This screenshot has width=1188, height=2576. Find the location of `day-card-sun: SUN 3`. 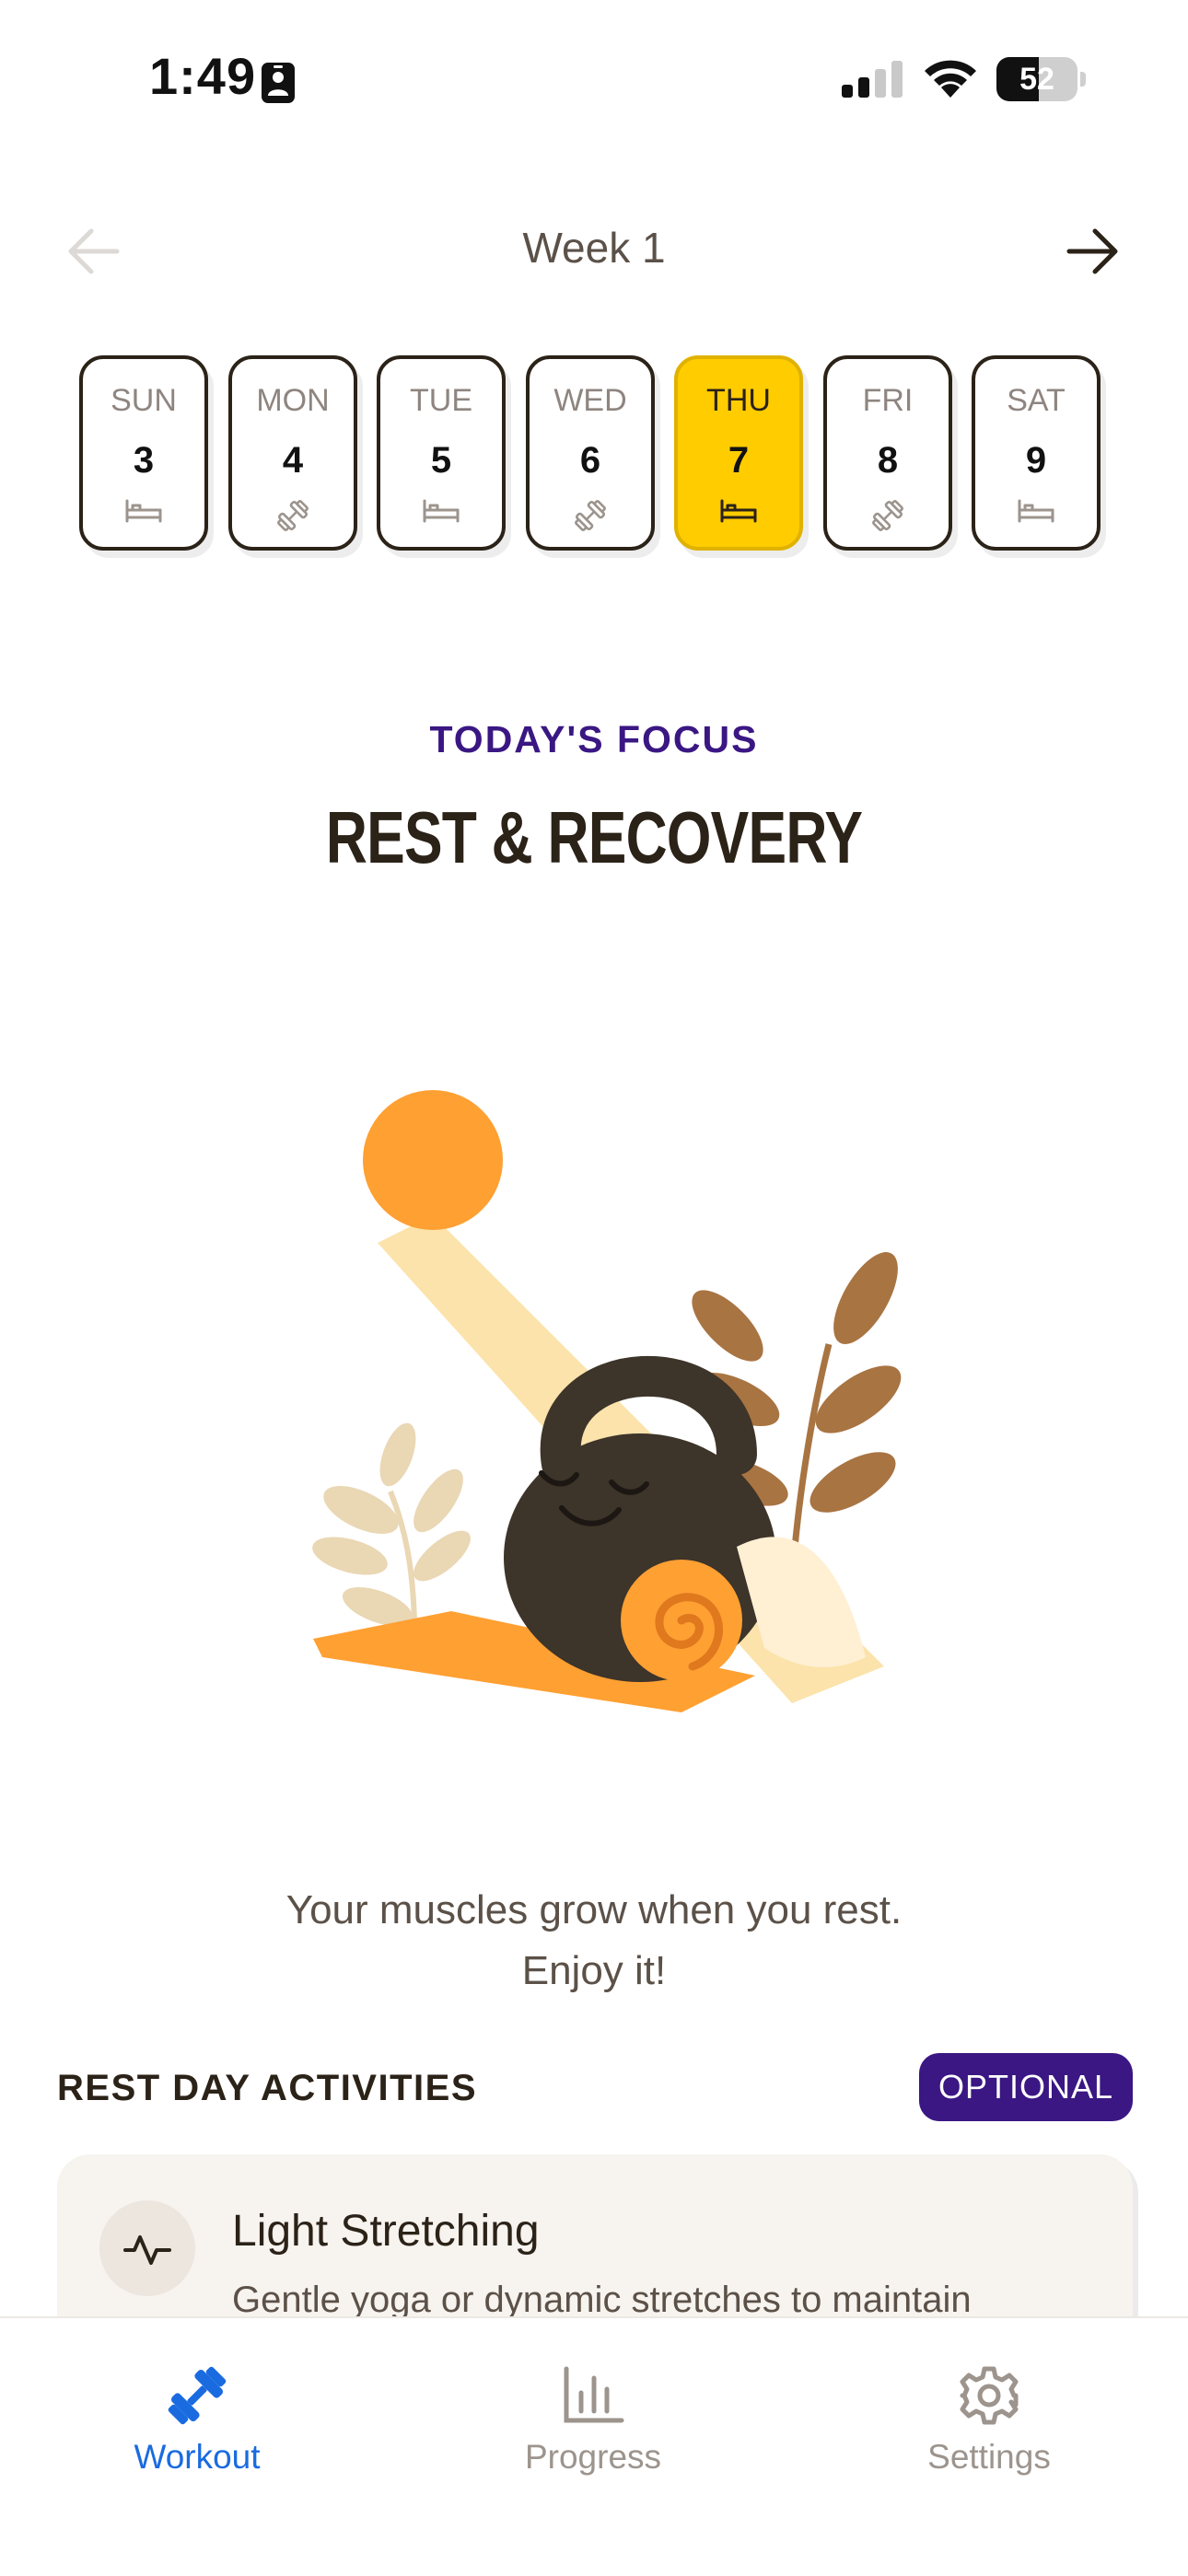

day-card-sun: SUN 3 is located at coordinates (143, 453).